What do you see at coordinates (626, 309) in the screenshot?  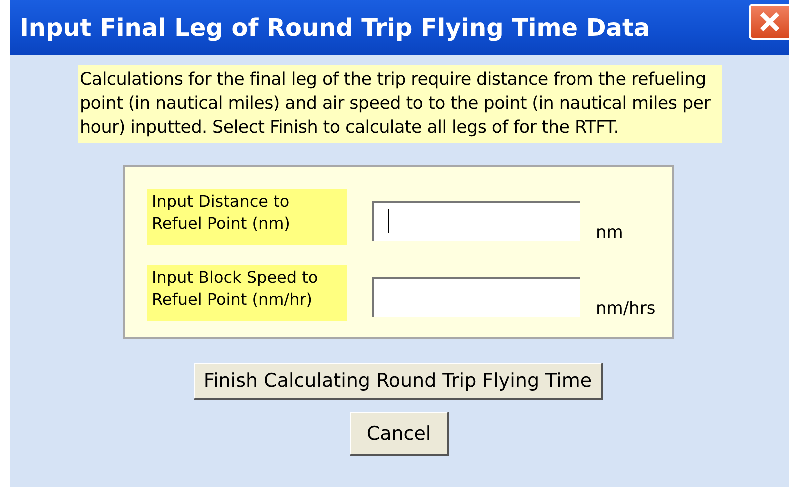 I see `unit-label: nm/hrs` at bounding box center [626, 309].